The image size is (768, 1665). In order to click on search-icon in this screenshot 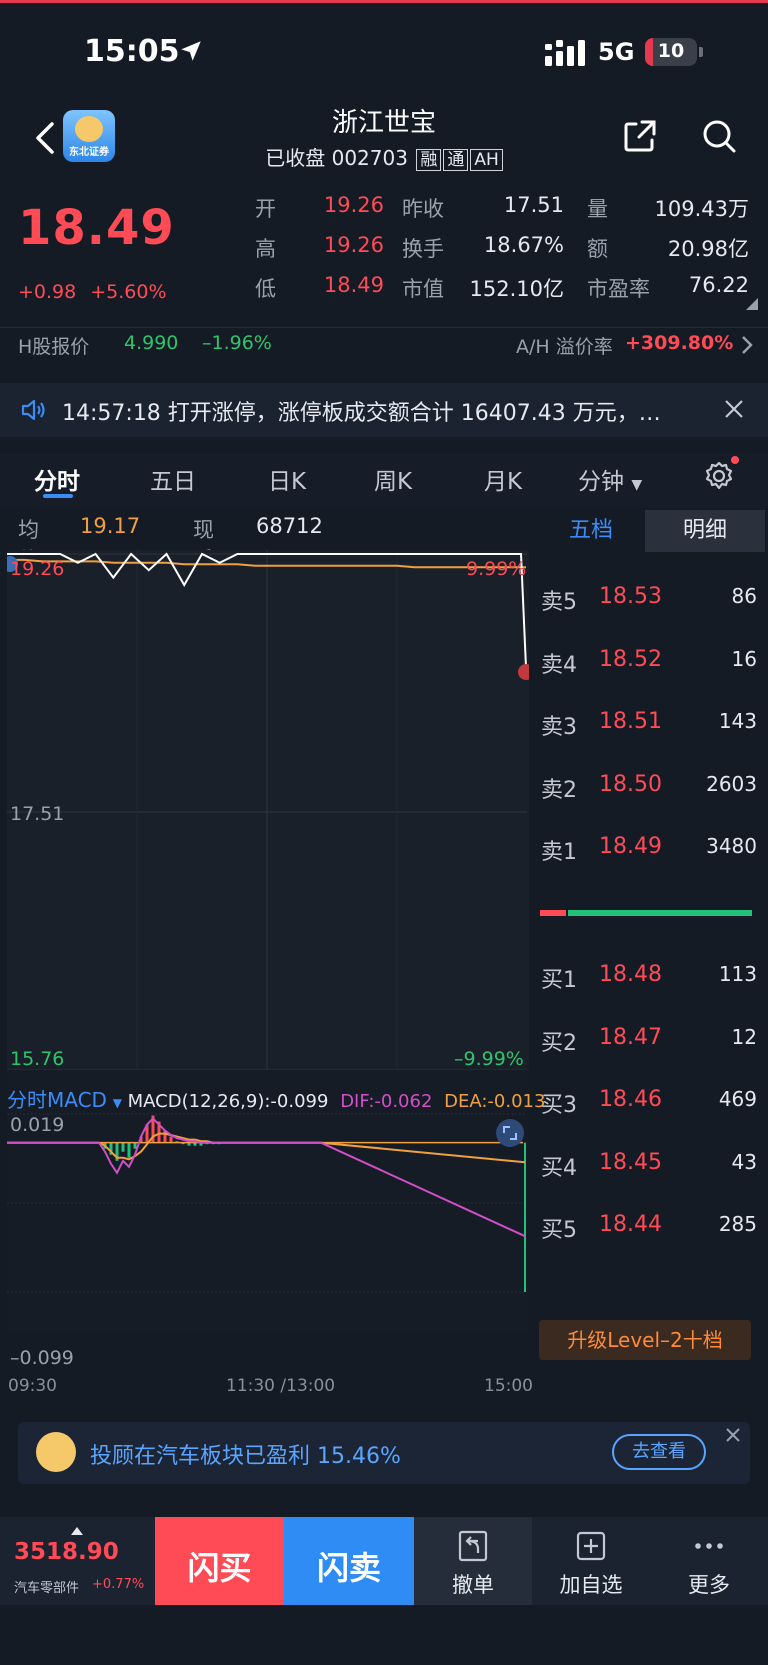, I will do `click(719, 136)`.